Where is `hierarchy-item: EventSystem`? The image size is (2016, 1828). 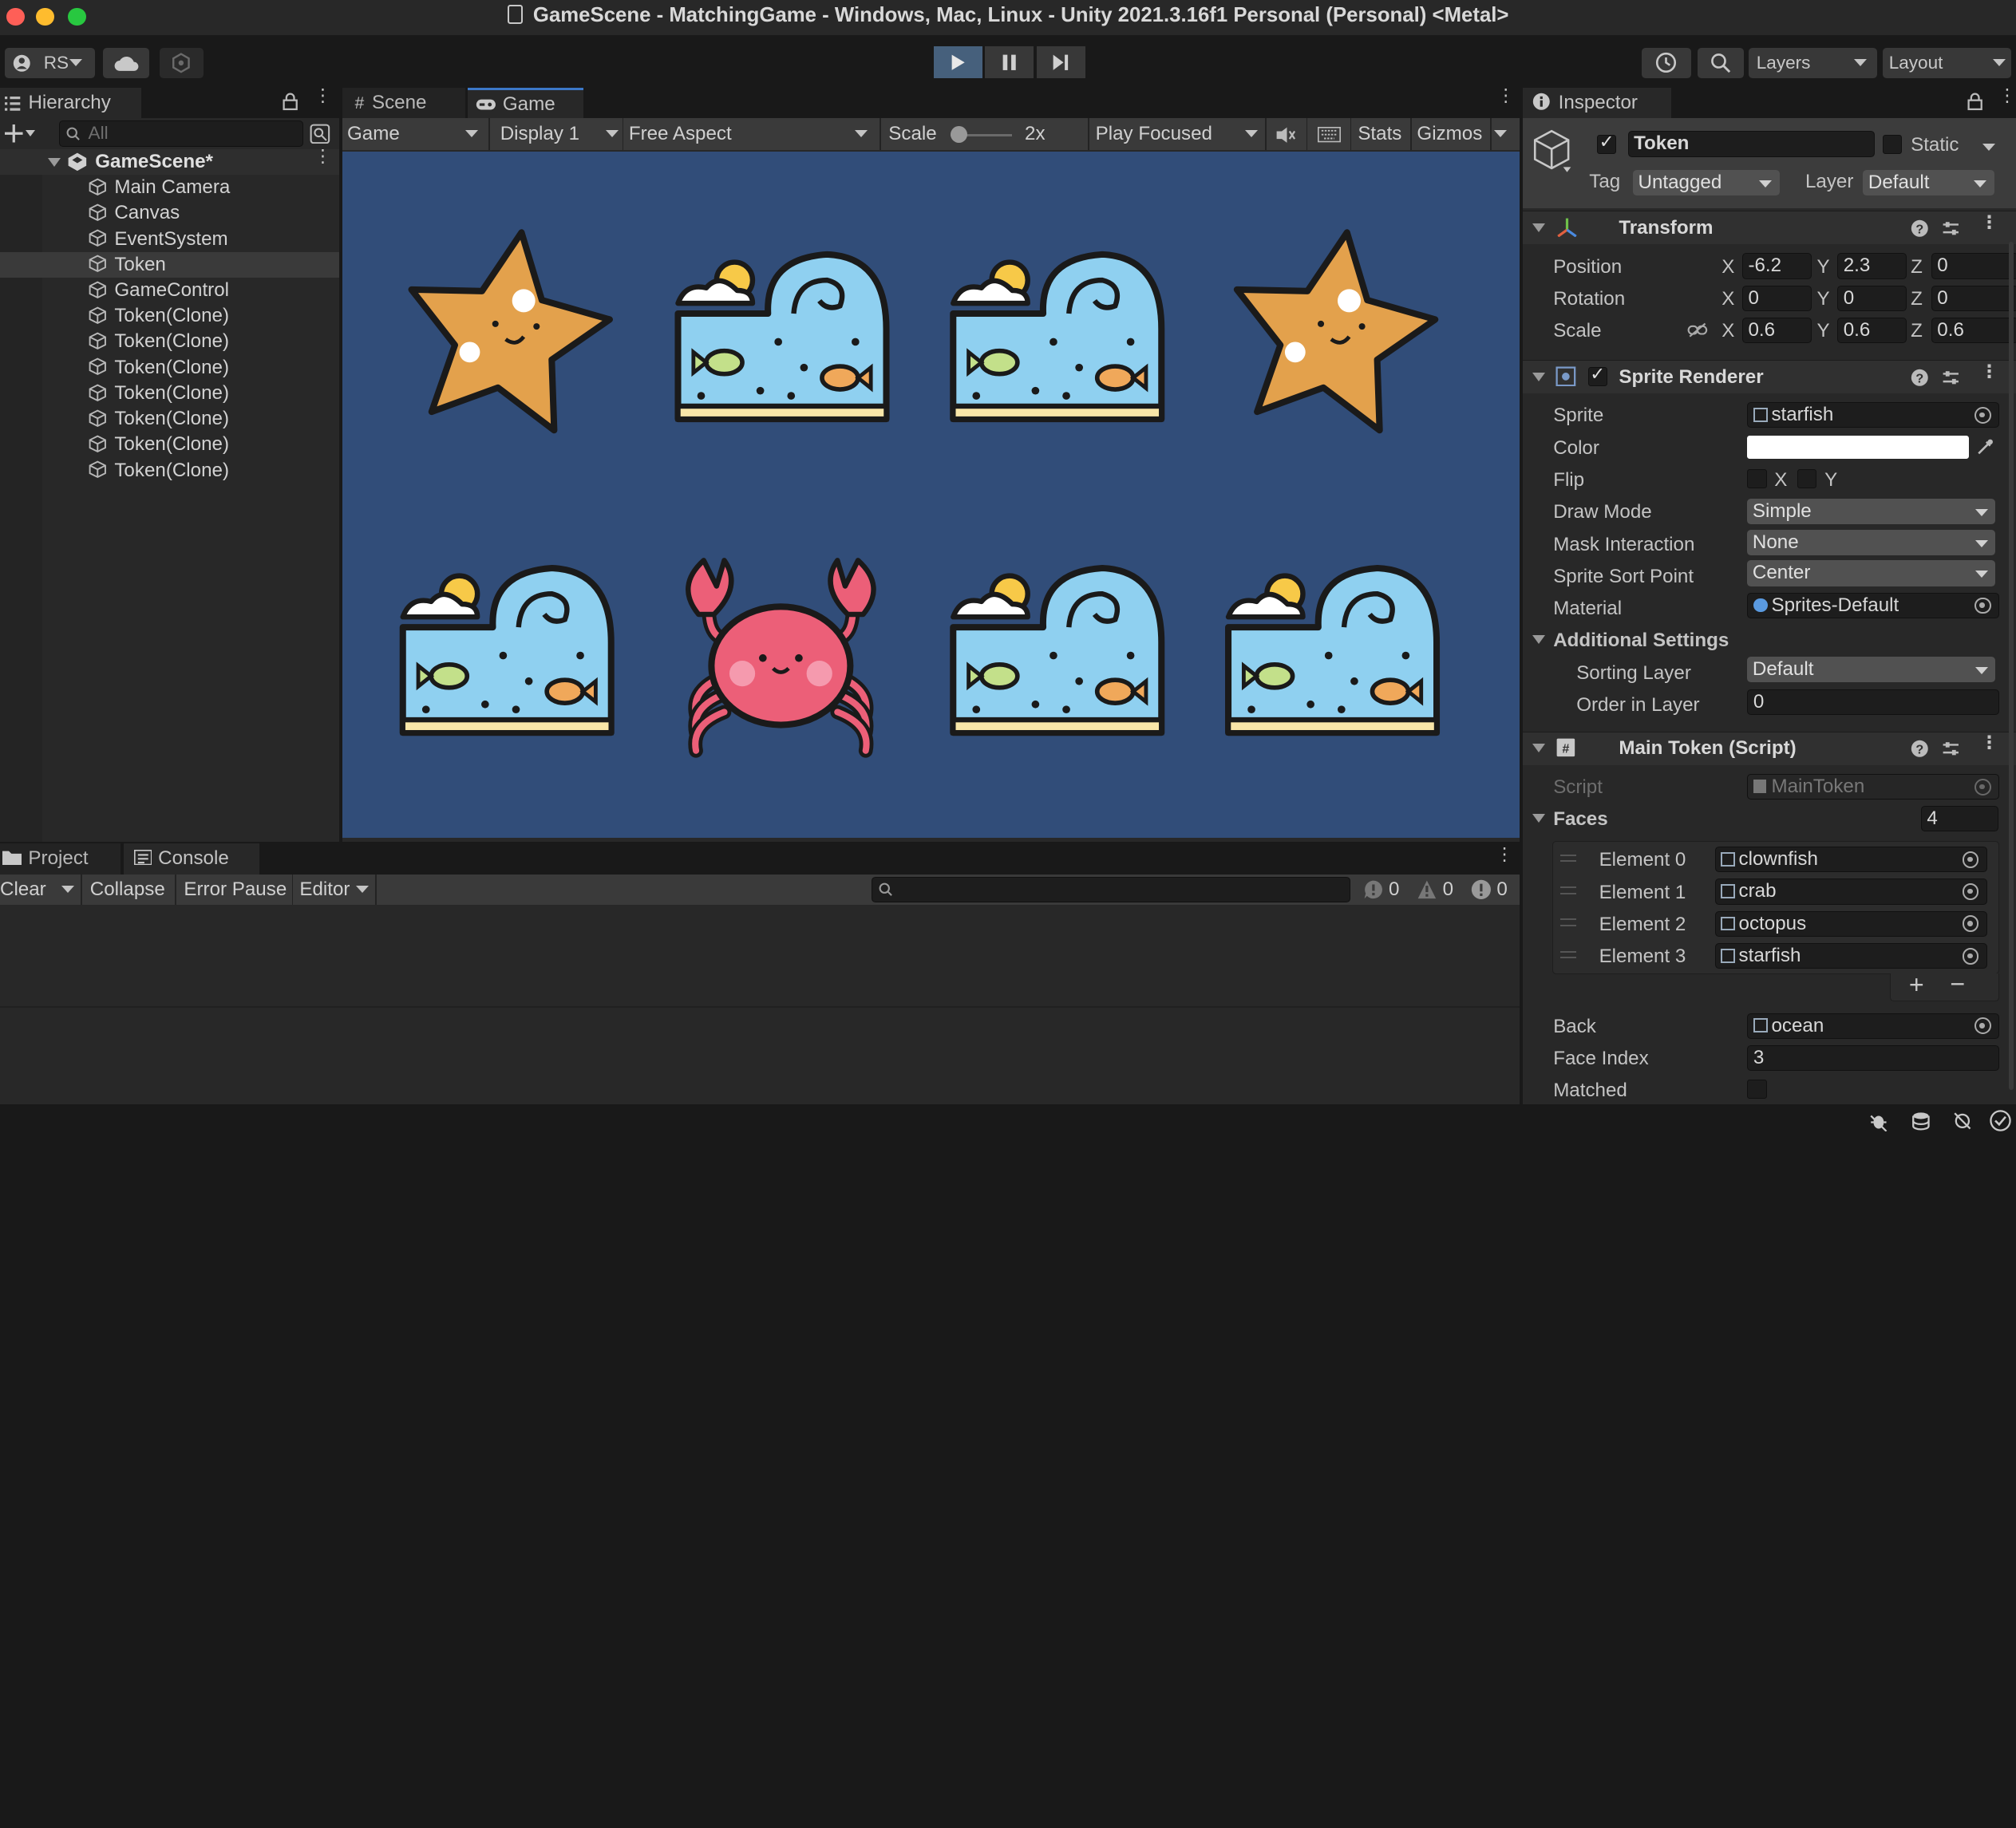 hierarchy-item: EventSystem is located at coordinates (169, 239).